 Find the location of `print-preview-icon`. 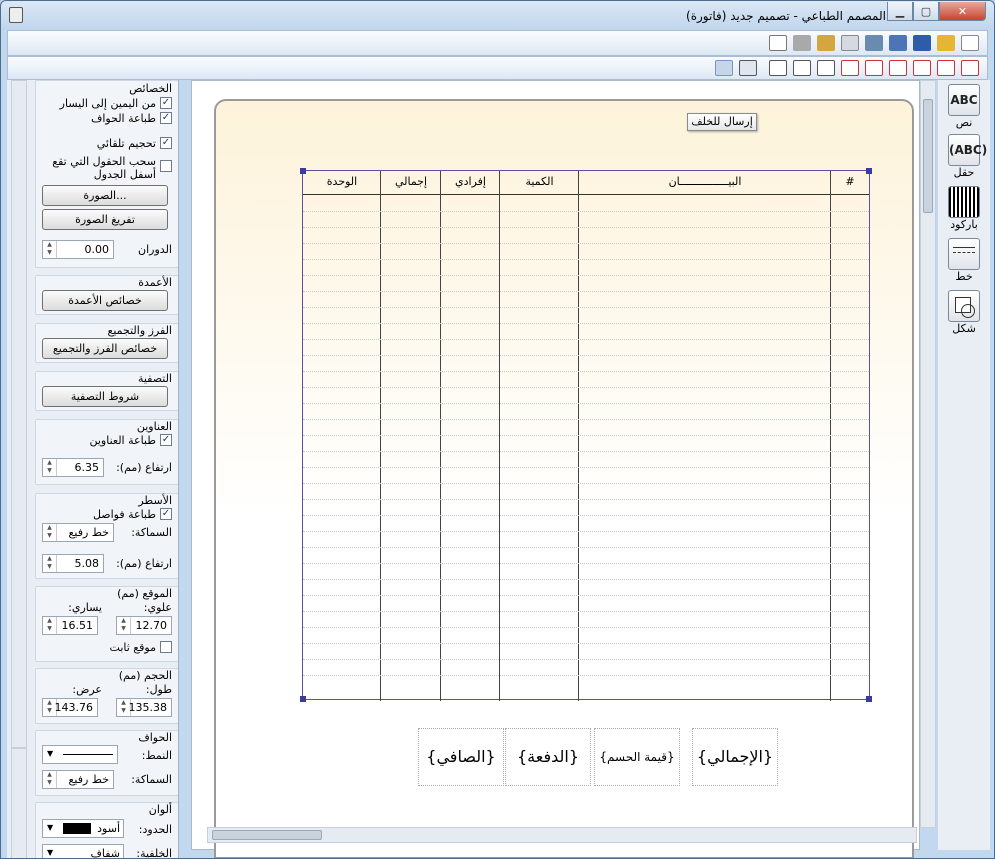

print-preview-icon is located at coordinates (778, 43).